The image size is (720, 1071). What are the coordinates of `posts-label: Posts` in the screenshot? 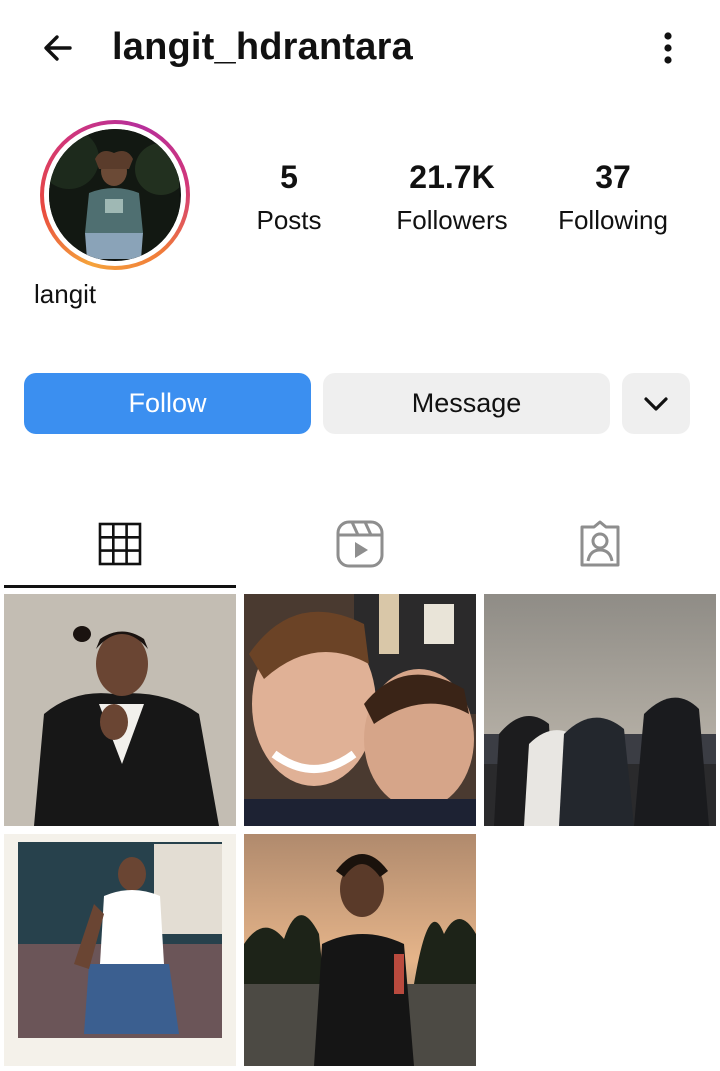 It's located at (289, 220).